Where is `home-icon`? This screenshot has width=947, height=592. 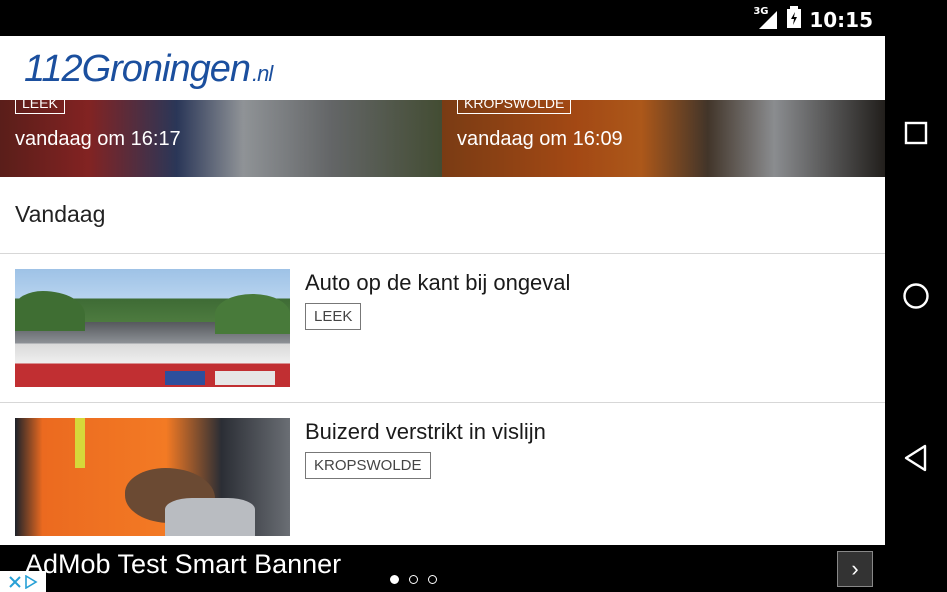 home-icon is located at coordinates (916, 296).